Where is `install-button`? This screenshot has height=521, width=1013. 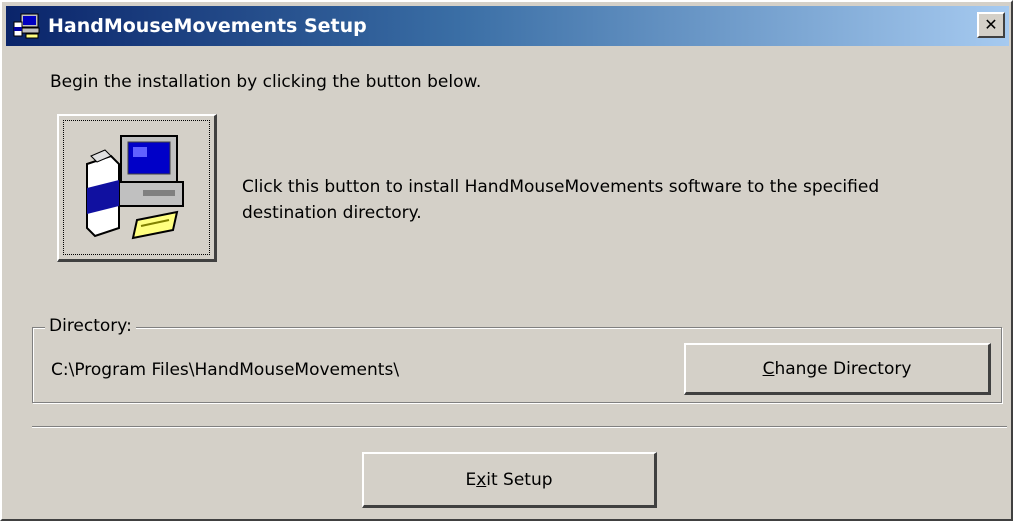
install-button is located at coordinates (137, 188).